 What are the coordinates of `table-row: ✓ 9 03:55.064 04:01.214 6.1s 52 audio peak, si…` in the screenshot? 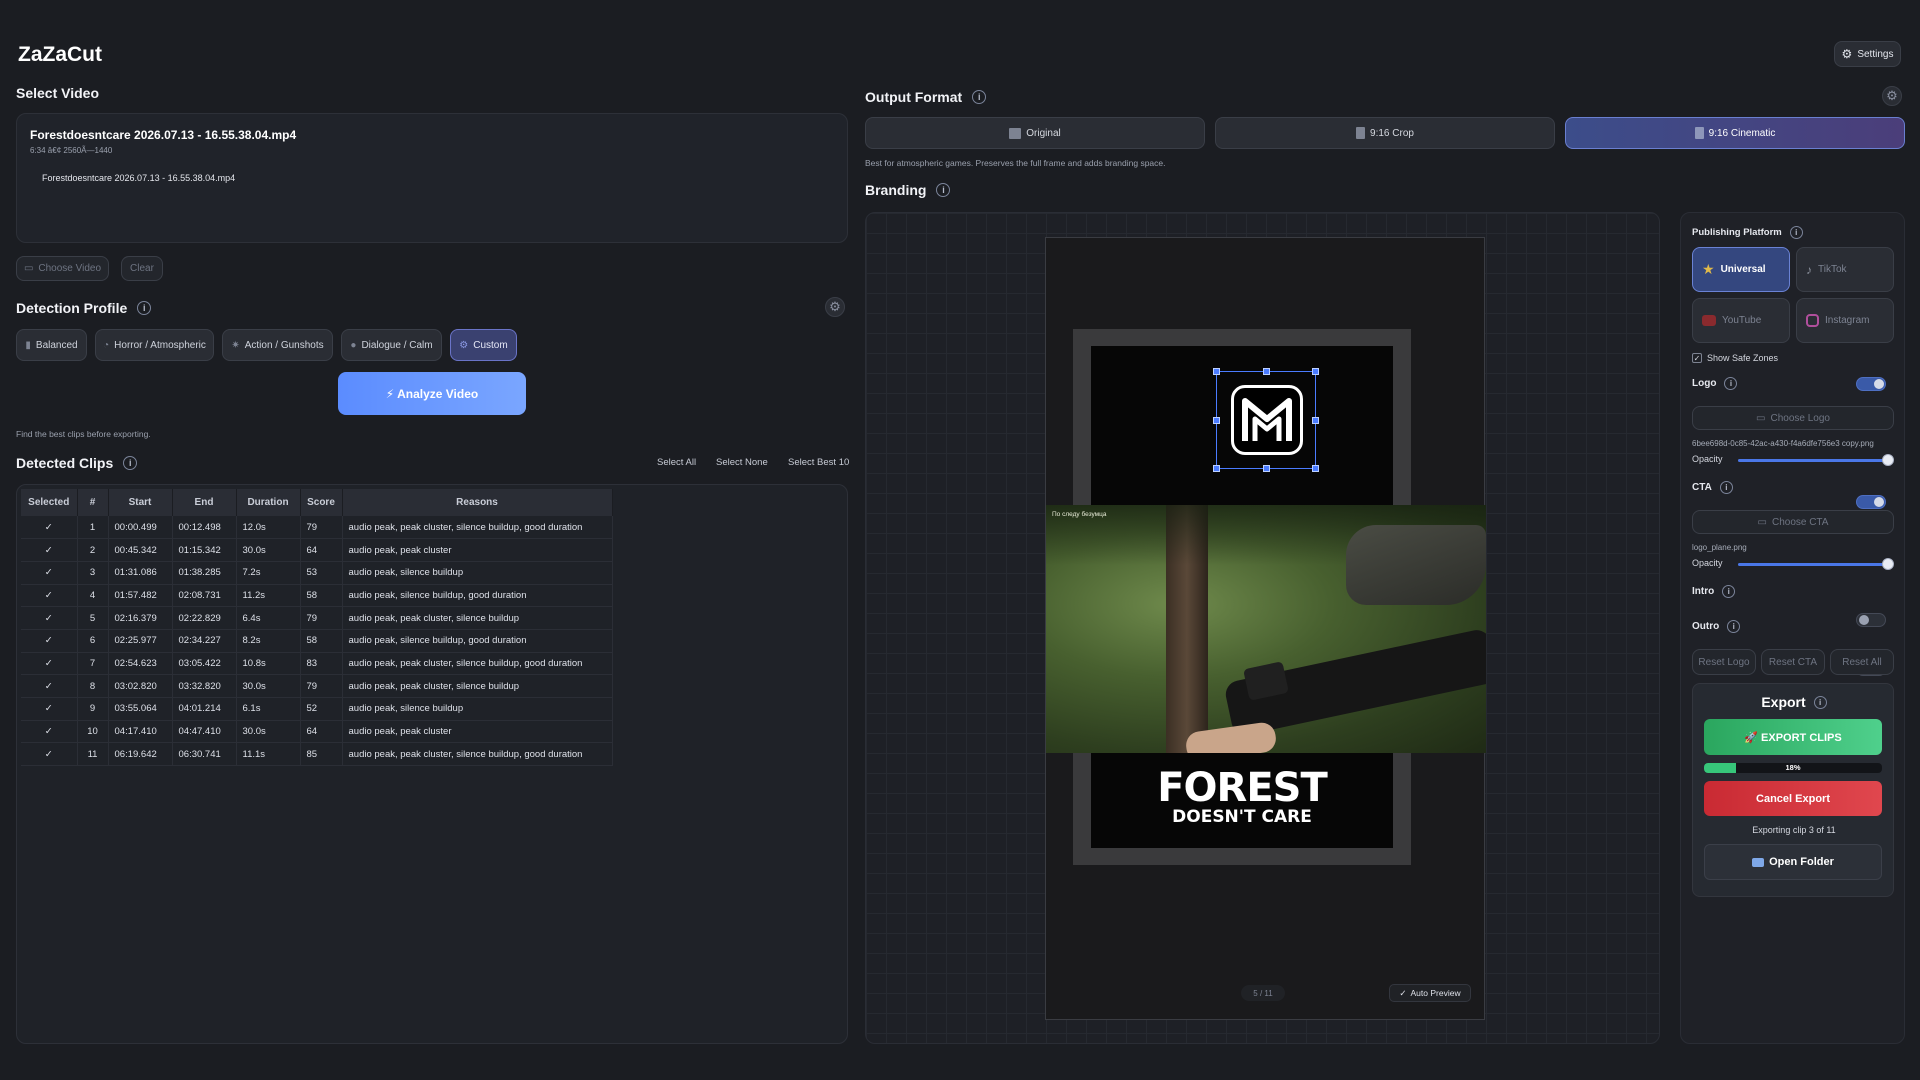 It's located at (317, 709).